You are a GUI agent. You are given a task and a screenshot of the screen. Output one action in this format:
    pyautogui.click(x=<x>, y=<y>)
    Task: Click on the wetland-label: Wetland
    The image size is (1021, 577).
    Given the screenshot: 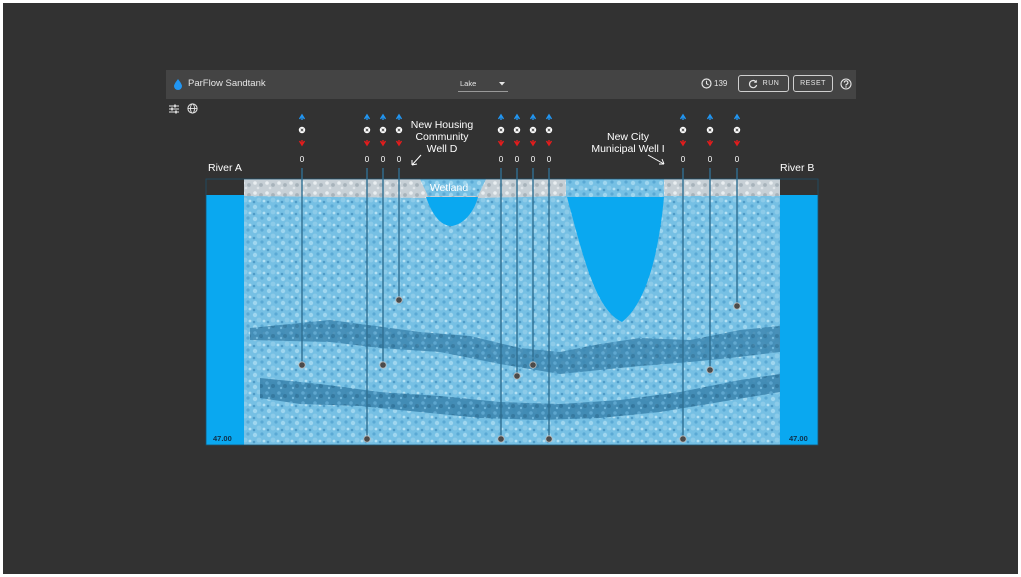 What is the action you would take?
    pyautogui.click(x=449, y=188)
    